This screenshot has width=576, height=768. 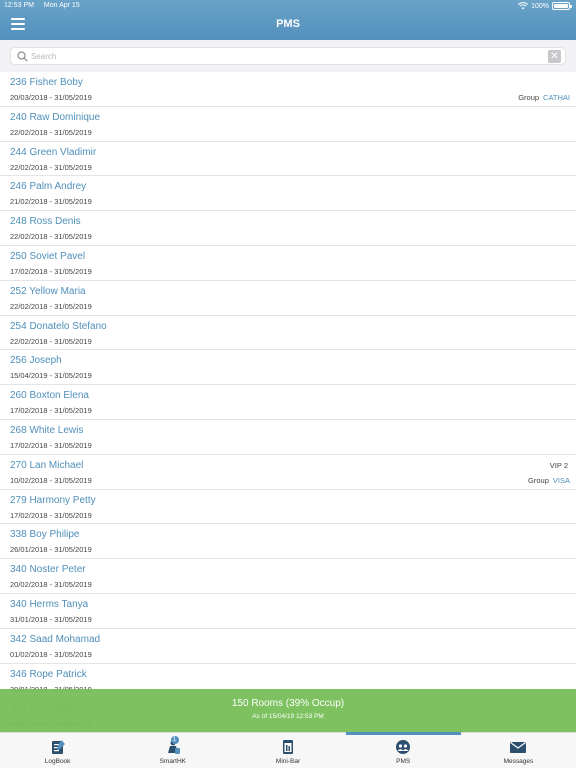 What do you see at coordinates (48, 291) in the screenshot?
I see `guest-name: 252 Yellow Maria` at bounding box center [48, 291].